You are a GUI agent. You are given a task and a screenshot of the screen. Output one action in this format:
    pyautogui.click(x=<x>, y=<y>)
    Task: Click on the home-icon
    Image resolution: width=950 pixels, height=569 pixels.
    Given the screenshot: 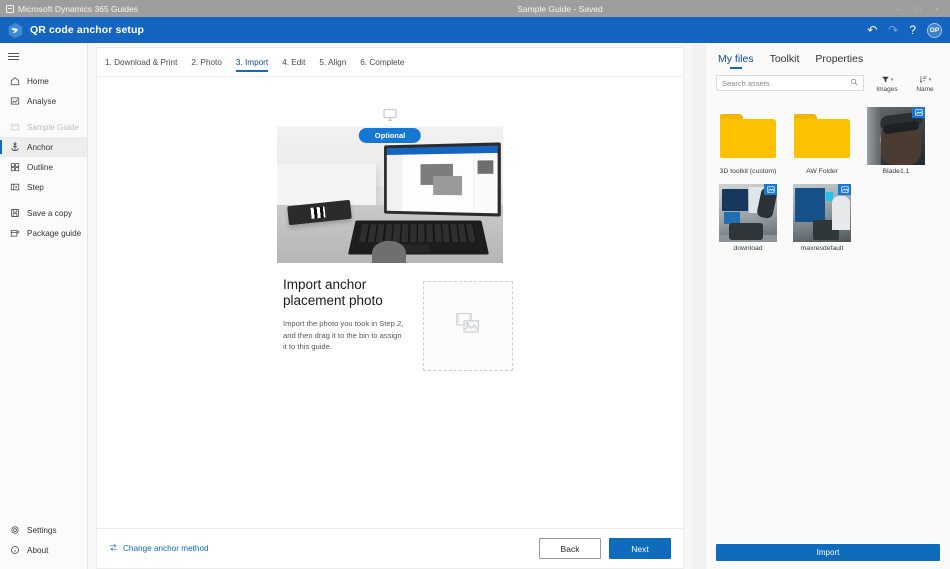 What is the action you would take?
    pyautogui.click(x=14, y=81)
    